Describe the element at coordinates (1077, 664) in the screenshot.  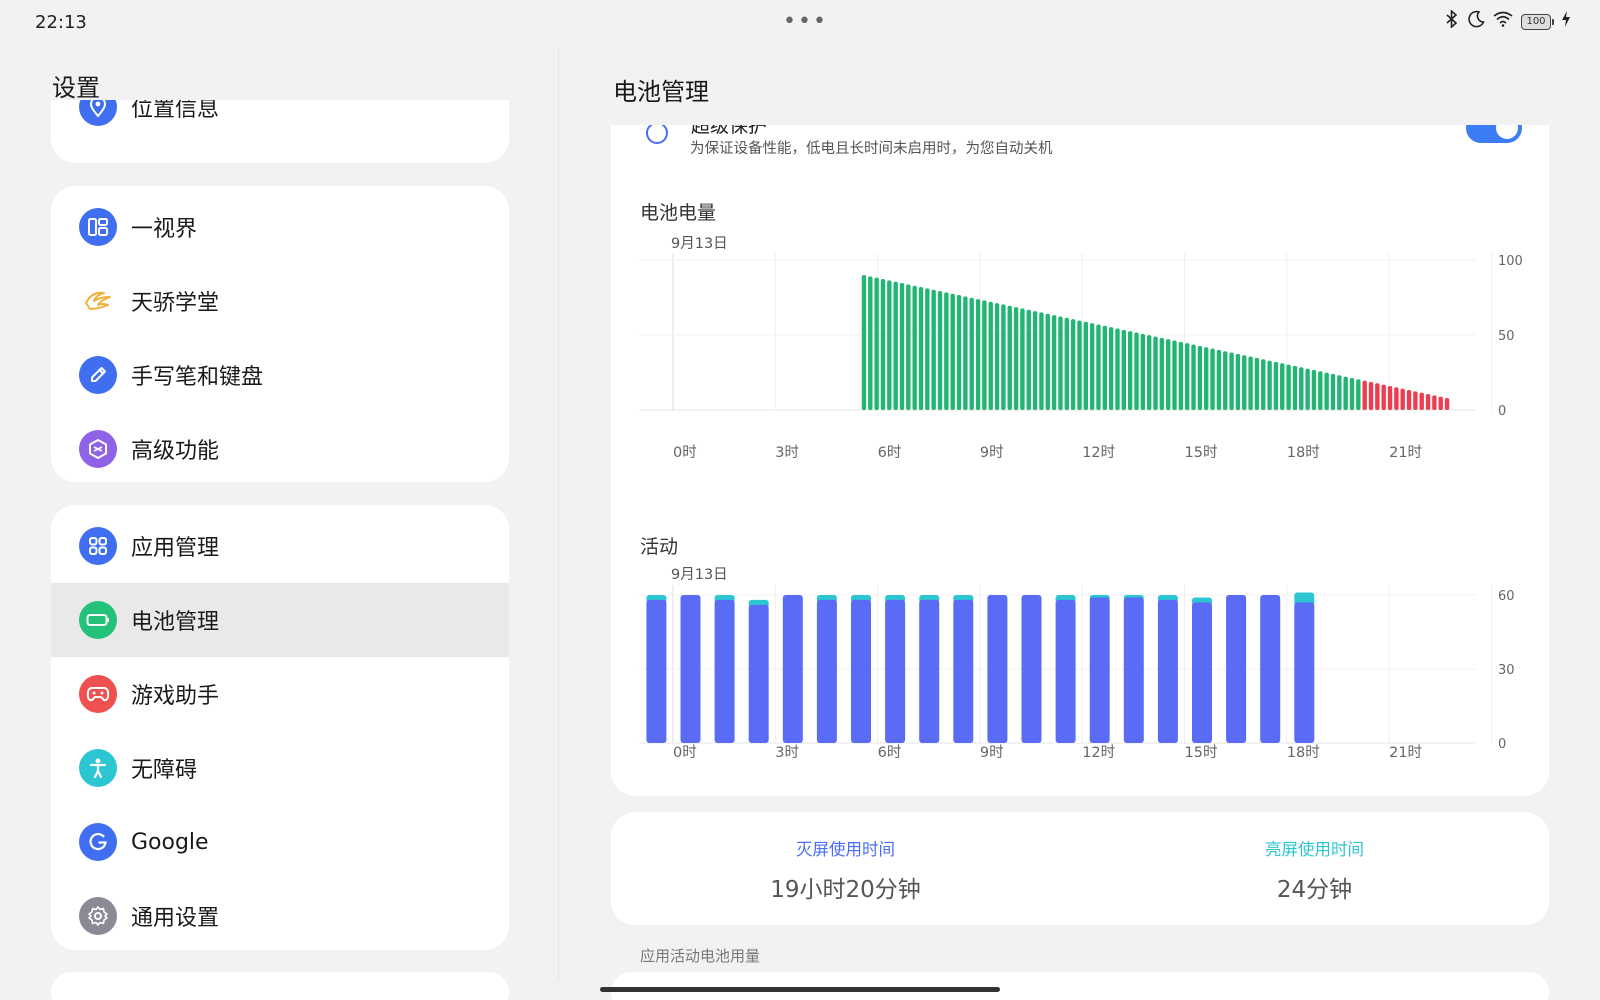
I see `activity-chart: 9月13日 60 30 0 0时 3时 6时 9时 12时 15时 18时 21时` at that location.